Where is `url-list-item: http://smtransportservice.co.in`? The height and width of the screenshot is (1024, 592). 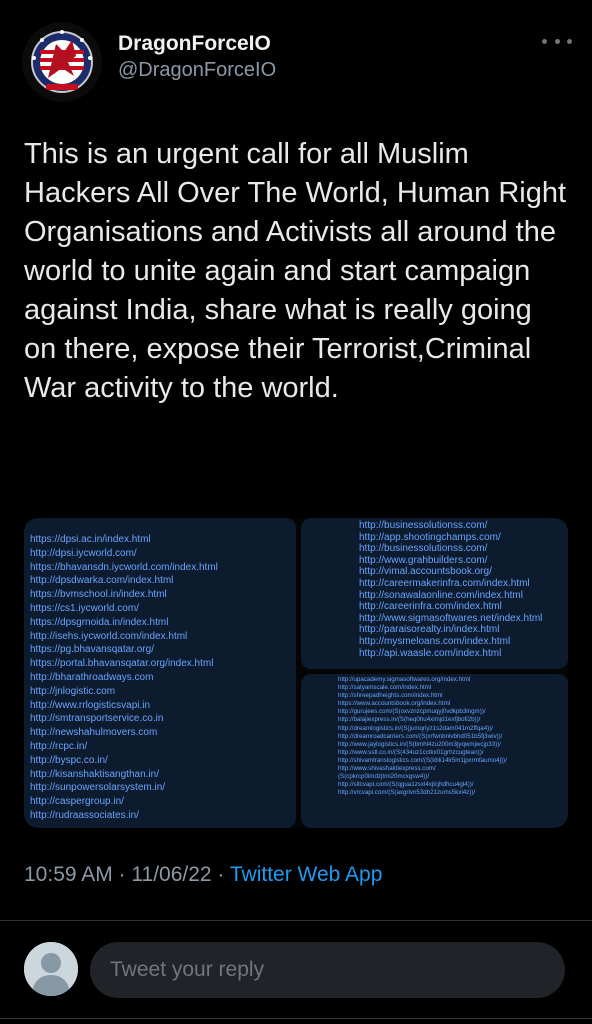 url-list-item: http://smtransportservice.co.in is located at coordinates (97, 719).